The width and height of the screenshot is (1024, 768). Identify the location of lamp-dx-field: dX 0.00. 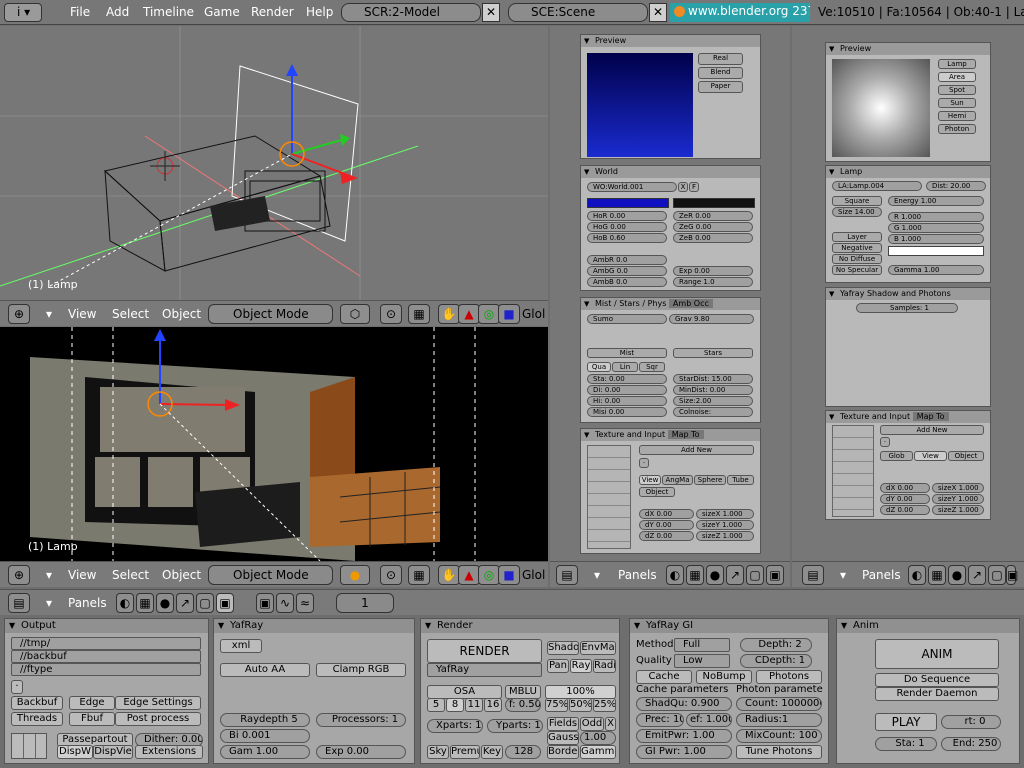
(905, 488).